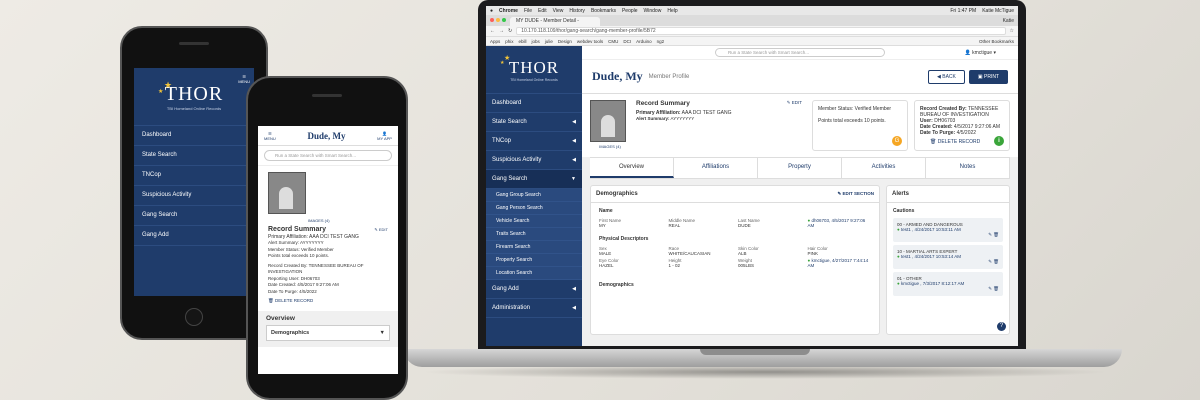  I want to click on home-button, so click(194, 317).